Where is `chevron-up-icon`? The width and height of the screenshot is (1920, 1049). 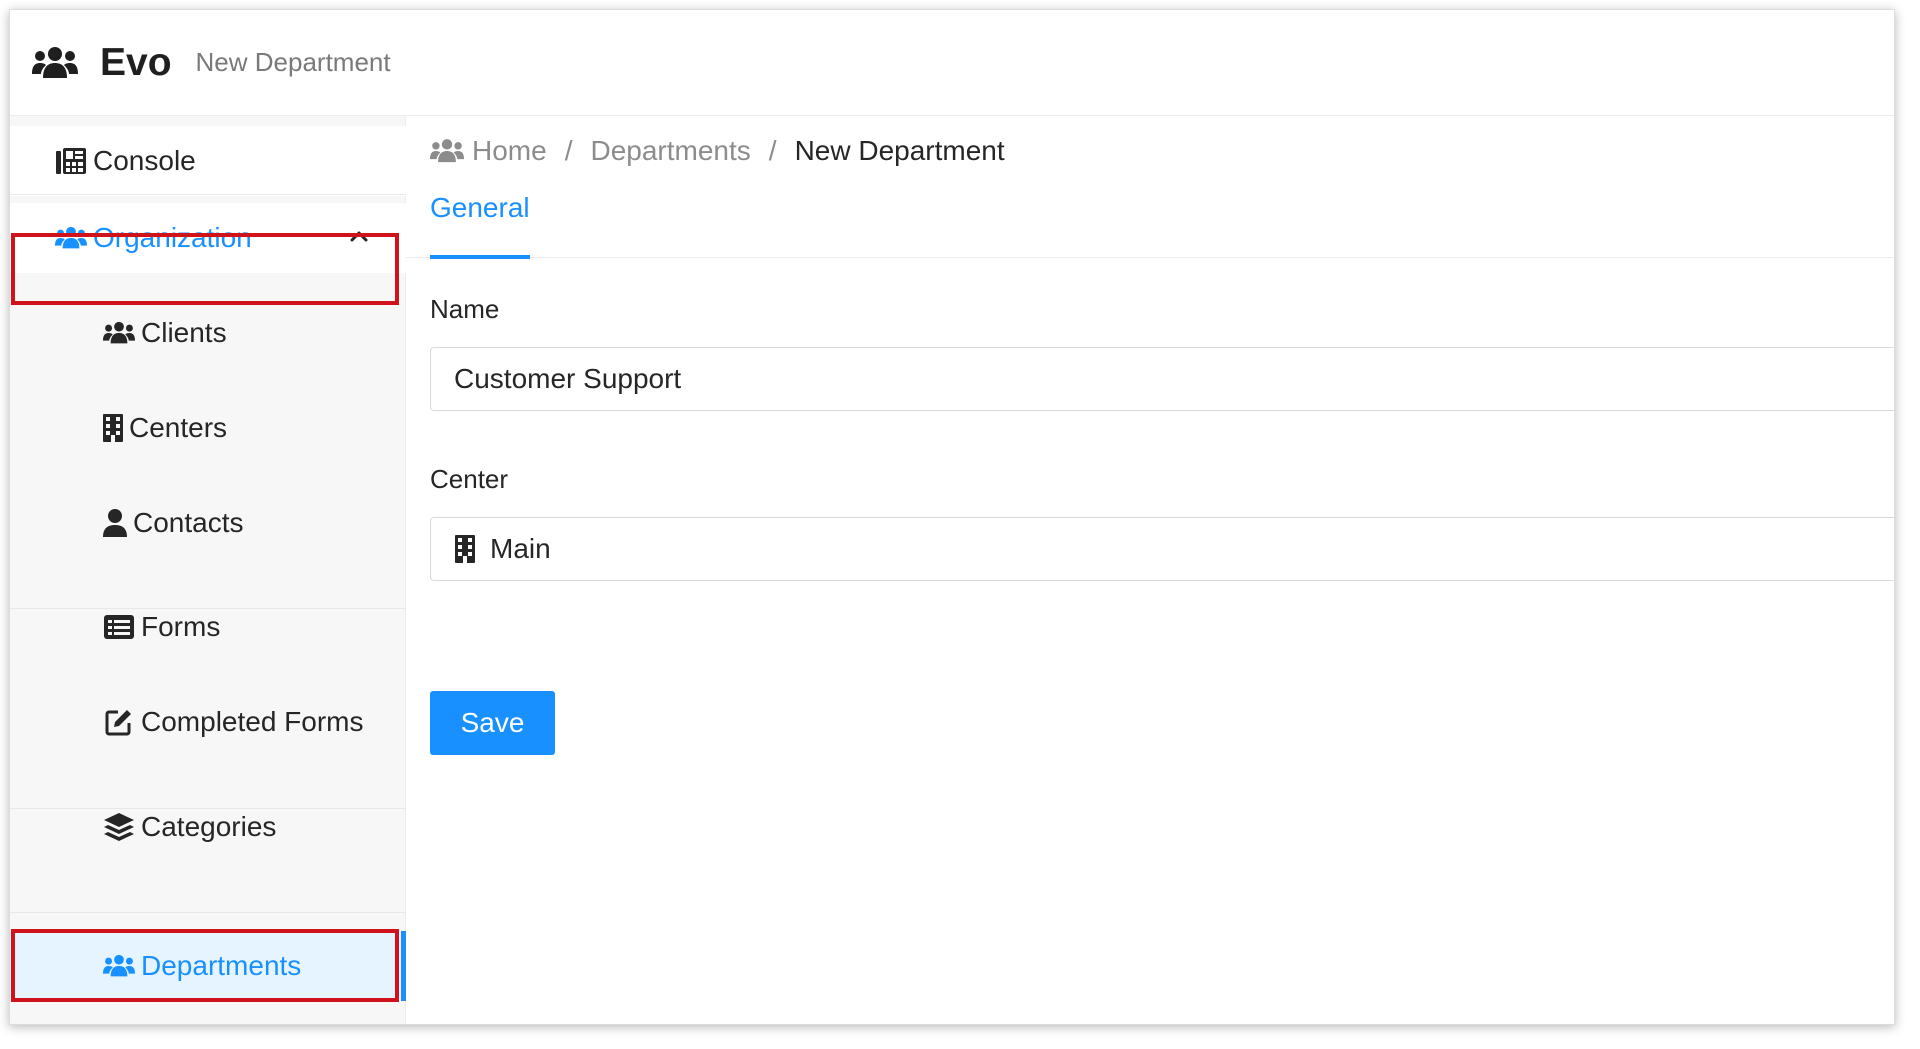 chevron-up-icon is located at coordinates (359, 236).